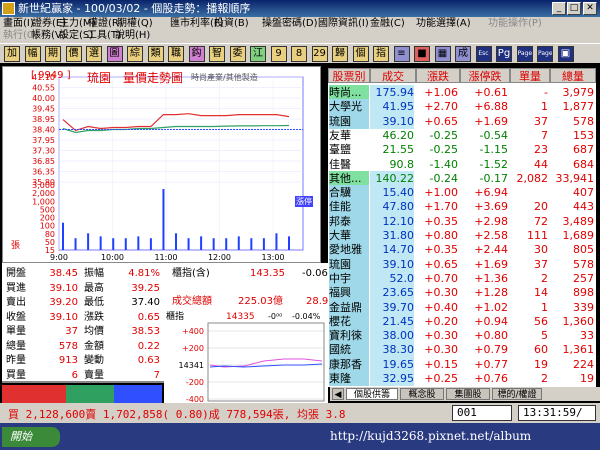 The width and height of the screenshot is (600, 450). What do you see at coordinates (231, 24) in the screenshot?
I see `menu-item-6: 投資(B)` at bounding box center [231, 24].